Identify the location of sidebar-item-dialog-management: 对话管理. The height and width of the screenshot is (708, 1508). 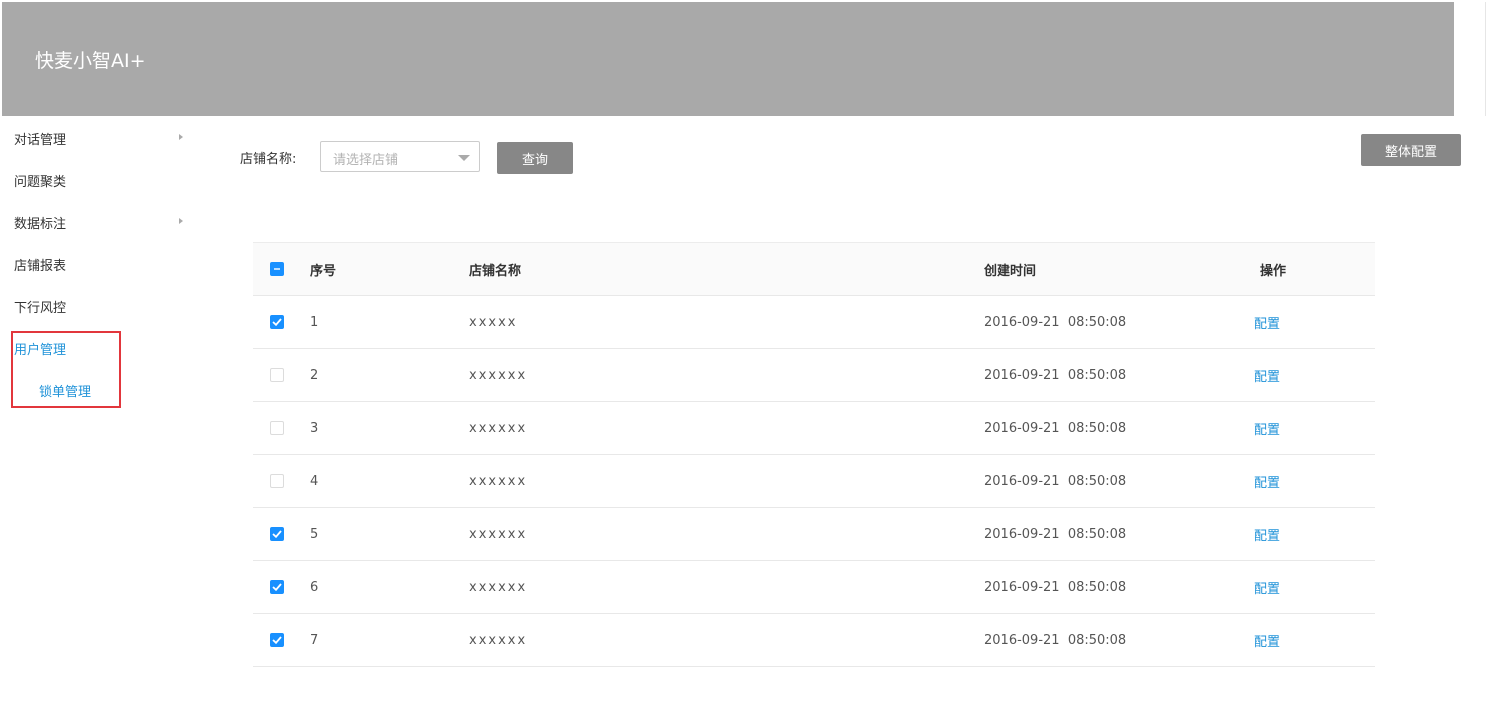
(40, 138).